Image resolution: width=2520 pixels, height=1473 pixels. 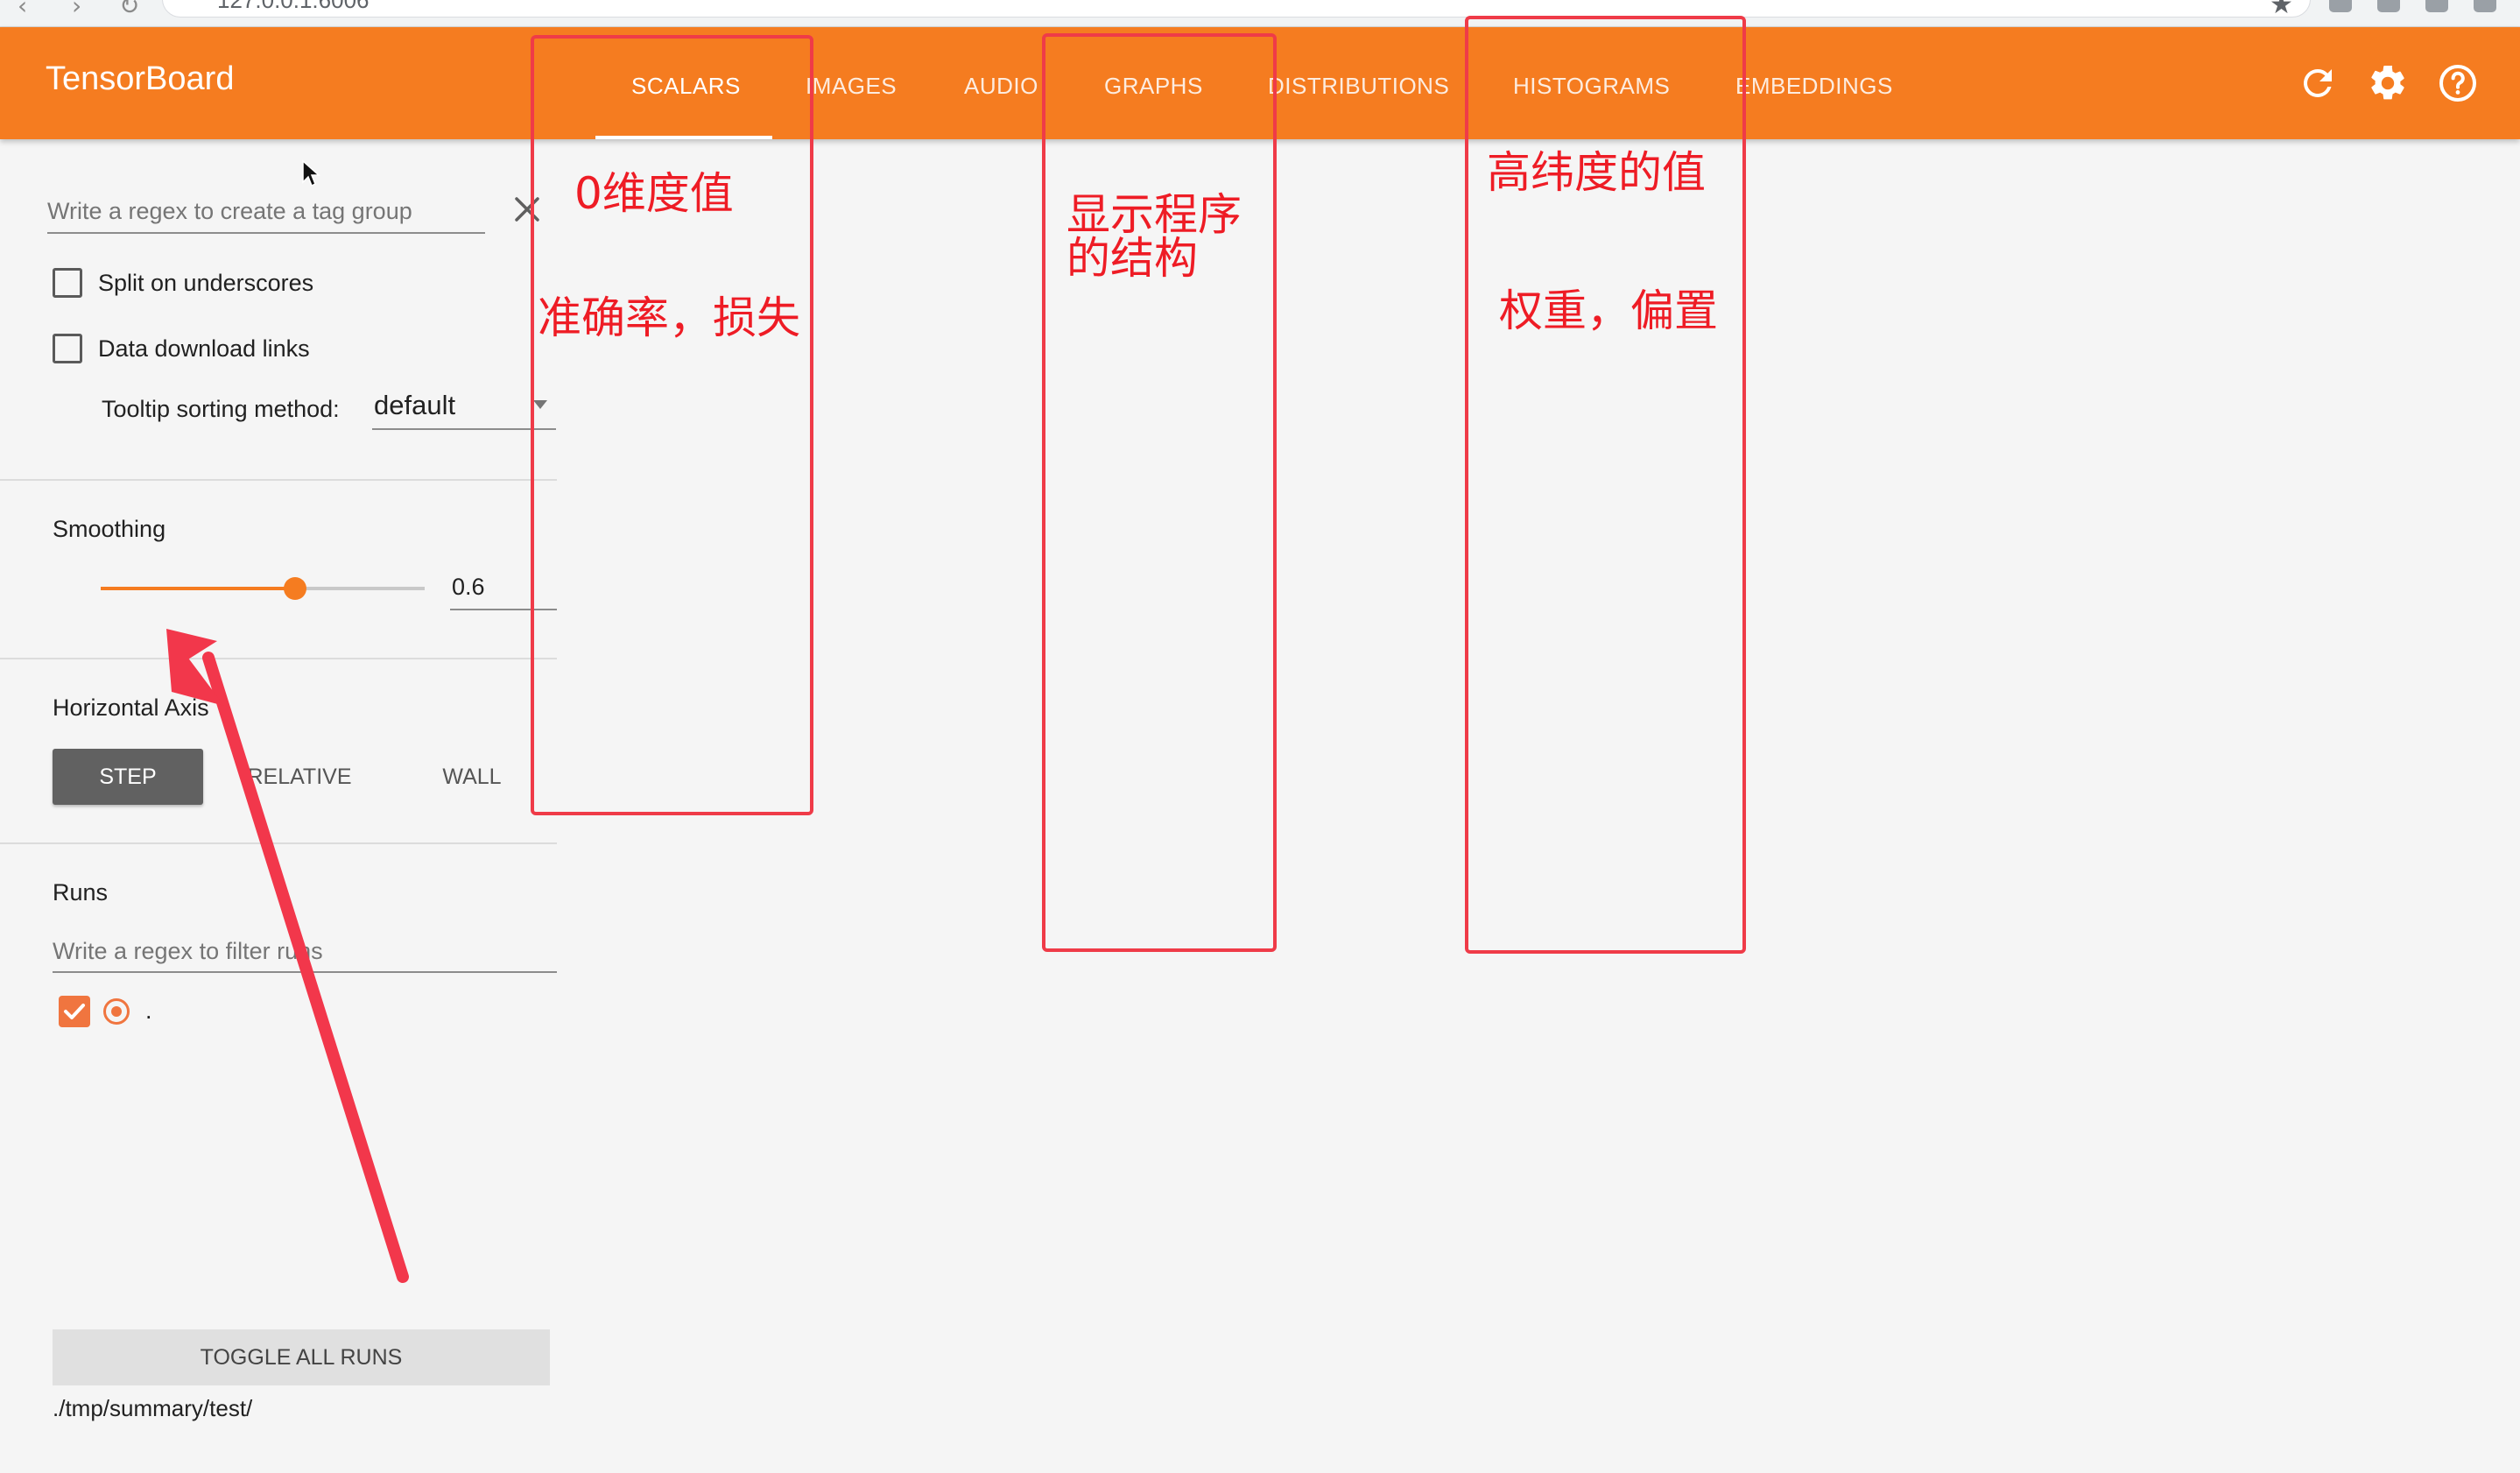 I want to click on axis-relative-button: RELATIVE, so click(x=299, y=777).